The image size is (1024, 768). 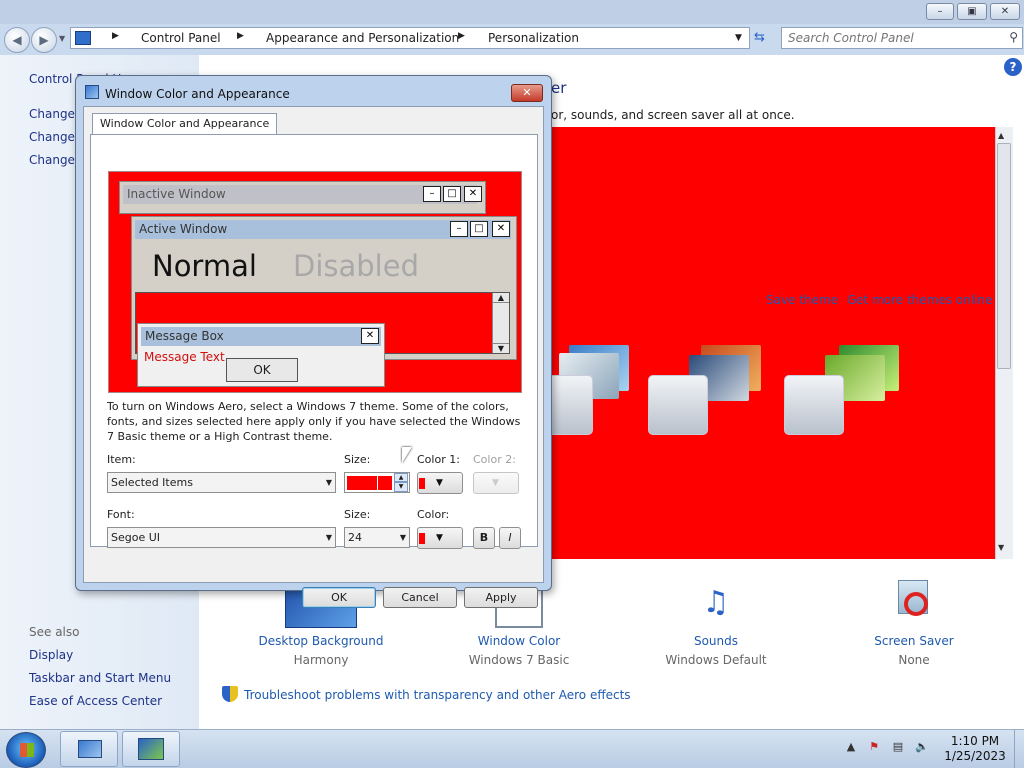 I want to click on color1-picker: ▼, so click(x=440, y=483).